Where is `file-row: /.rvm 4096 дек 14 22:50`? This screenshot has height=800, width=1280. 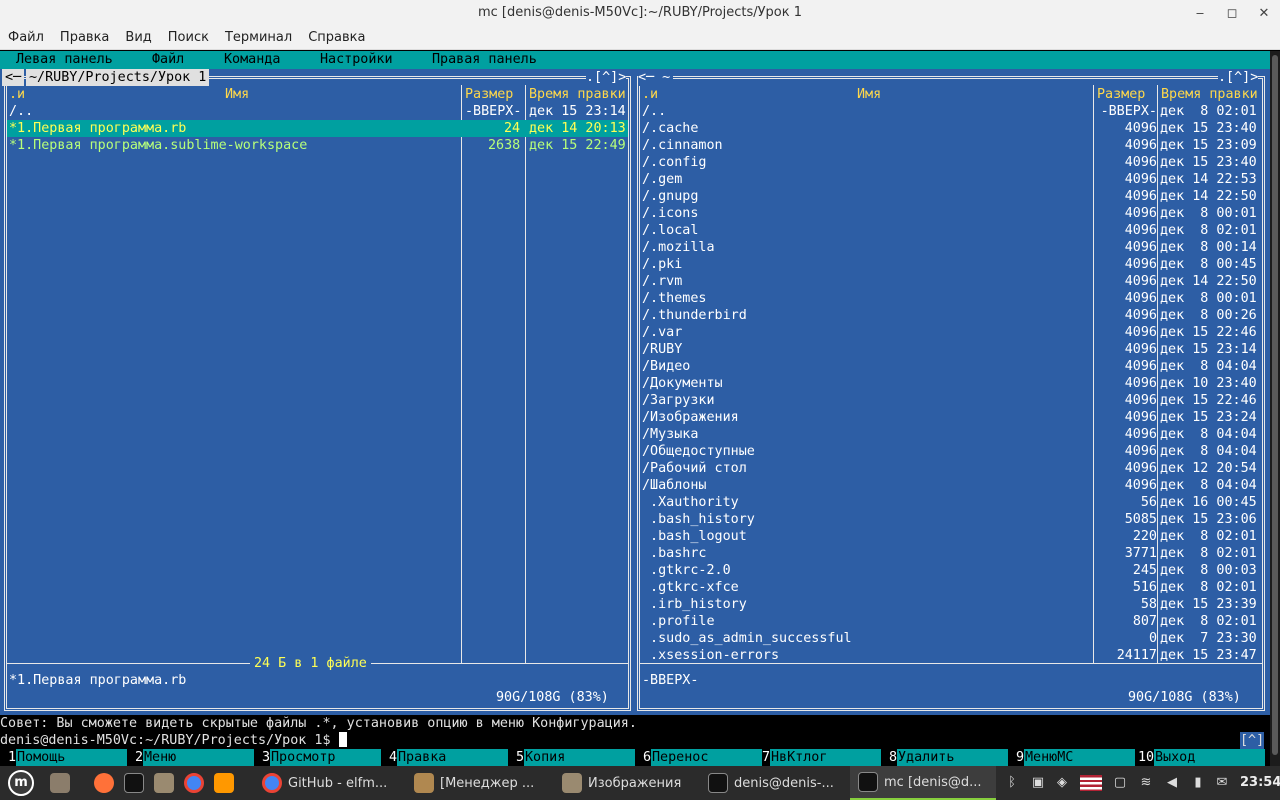
file-row: /.rvm 4096 дек 14 22:50 is located at coordinates (951, 281).